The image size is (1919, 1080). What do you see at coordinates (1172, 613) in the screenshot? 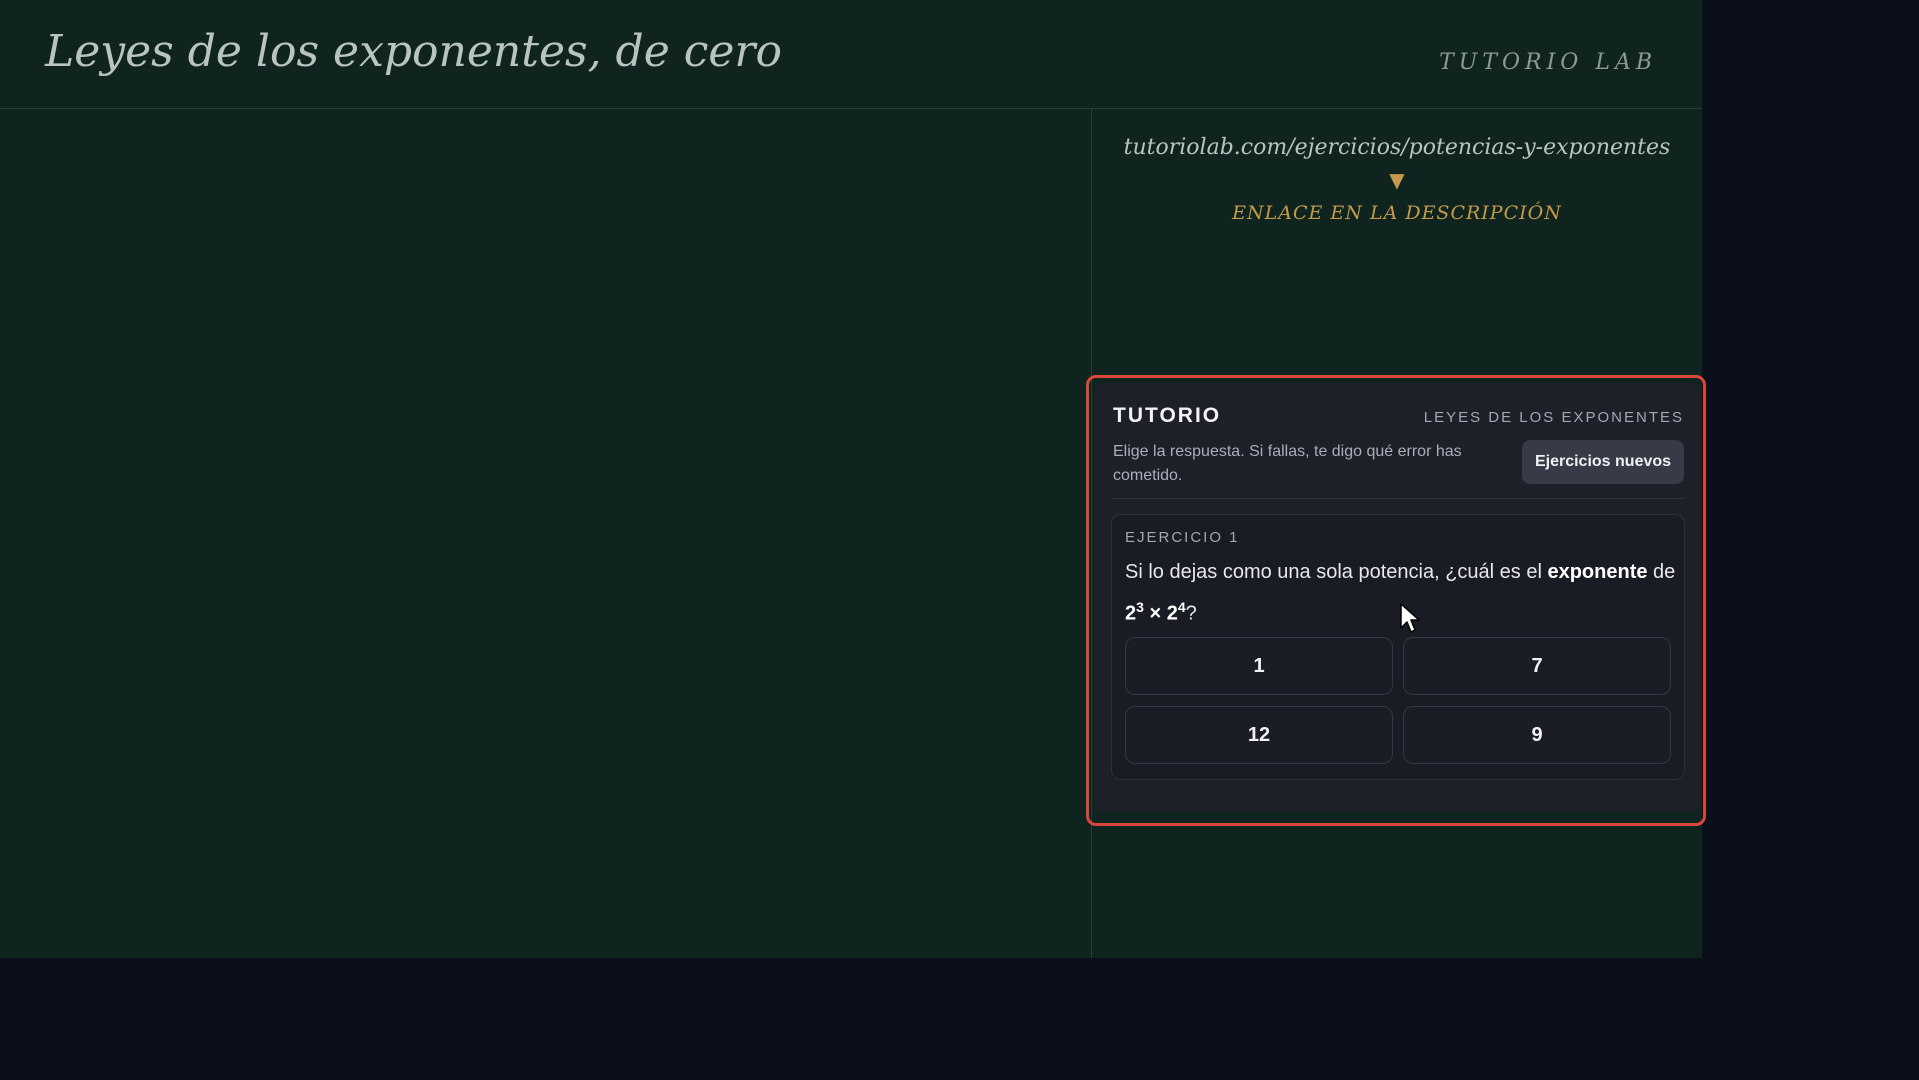
I see `power-base-2: 2` at bounding box center [1172, 613].